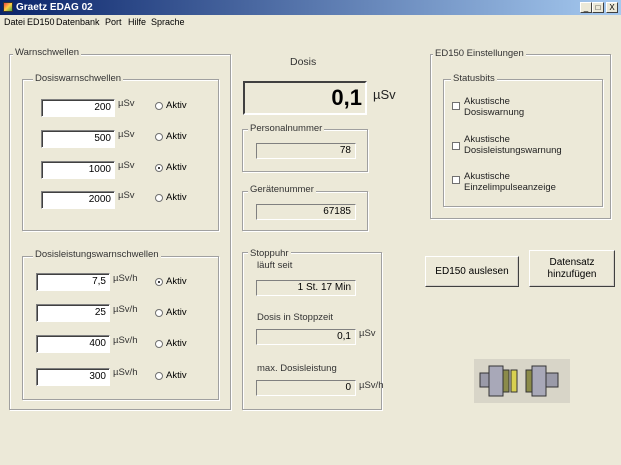 This screenshot has height=465, width=621. I want to click on device-dock-icon, so click(522, 381).